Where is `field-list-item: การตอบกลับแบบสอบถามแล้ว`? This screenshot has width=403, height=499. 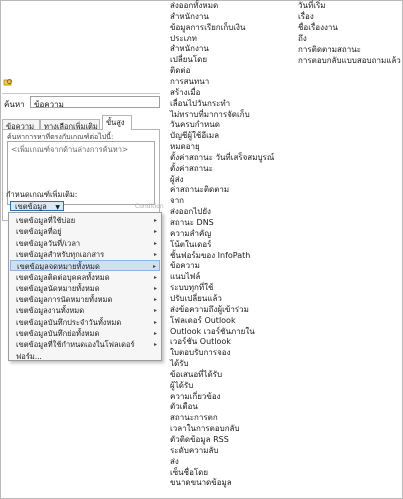 field-list-item: การตอบกลับแบบสอบถามแล้ว is located at coordinates (349, 61).